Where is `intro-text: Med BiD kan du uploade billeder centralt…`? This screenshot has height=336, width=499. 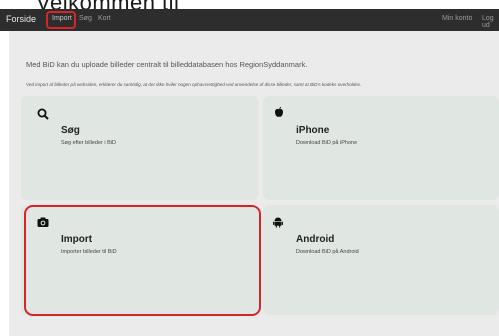 intro-text: Med BiD kan du uploade billeder centralt… is located at coordinates (167, 64).